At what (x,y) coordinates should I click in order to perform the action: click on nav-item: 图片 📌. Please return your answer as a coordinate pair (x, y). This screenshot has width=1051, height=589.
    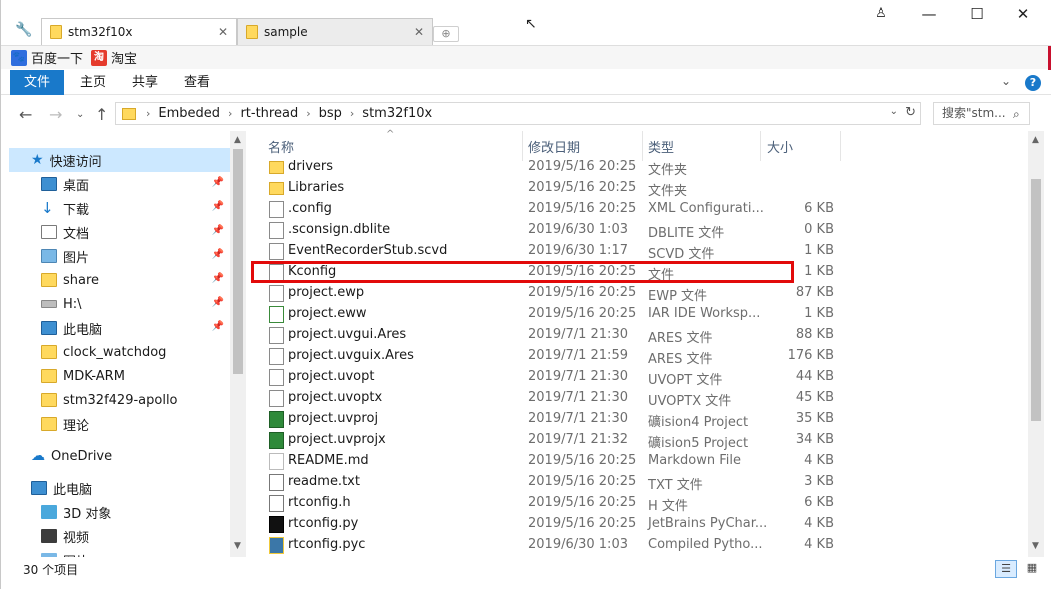
    Looking at the image, I should click on (115, 256).